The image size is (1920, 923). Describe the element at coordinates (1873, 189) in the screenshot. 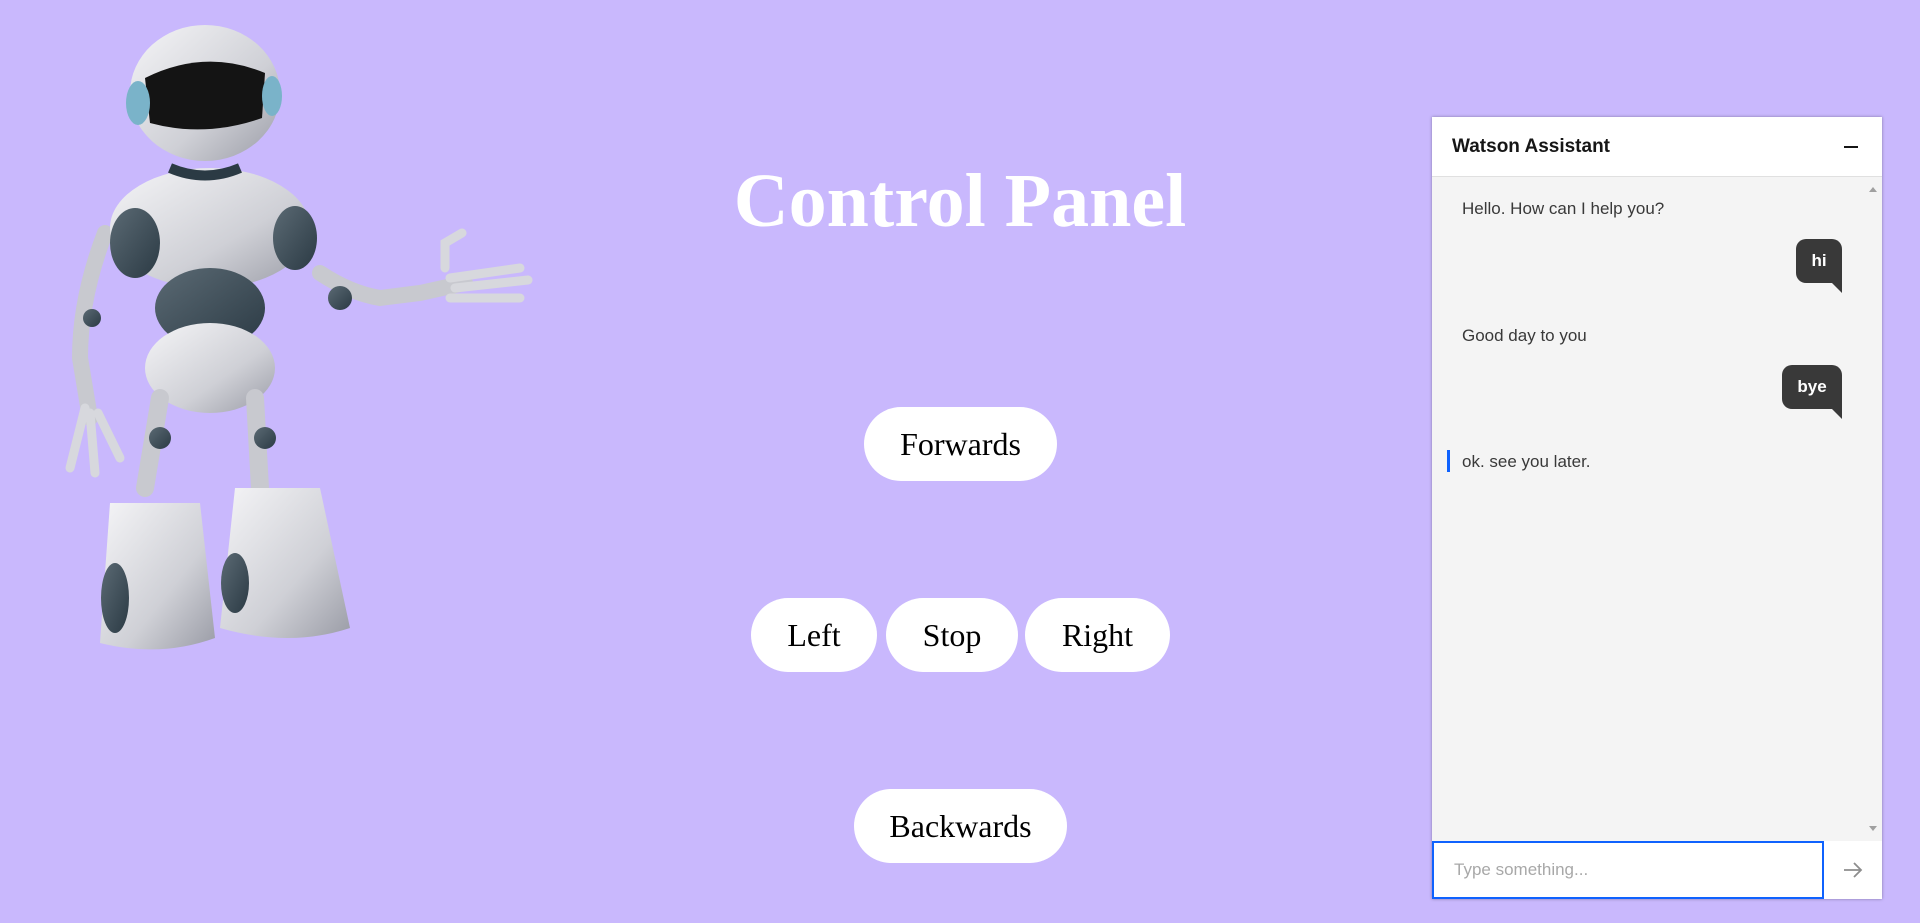

I see `scroll-up-icon` at that location.